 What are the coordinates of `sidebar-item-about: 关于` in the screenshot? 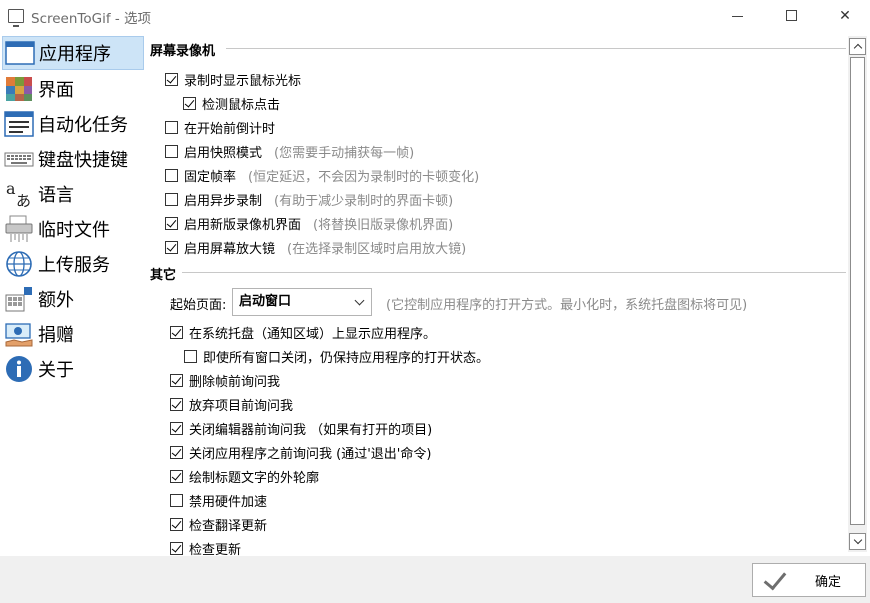 It's located at (73, 369).